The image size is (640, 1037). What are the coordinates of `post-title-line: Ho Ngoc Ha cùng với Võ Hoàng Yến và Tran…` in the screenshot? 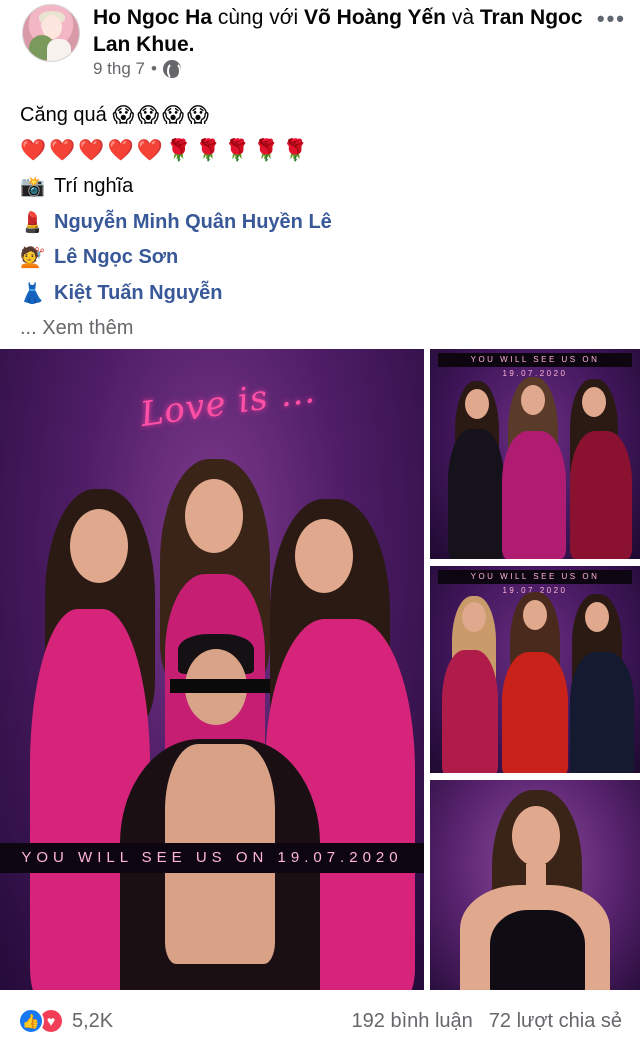 It's located at (338, 31).